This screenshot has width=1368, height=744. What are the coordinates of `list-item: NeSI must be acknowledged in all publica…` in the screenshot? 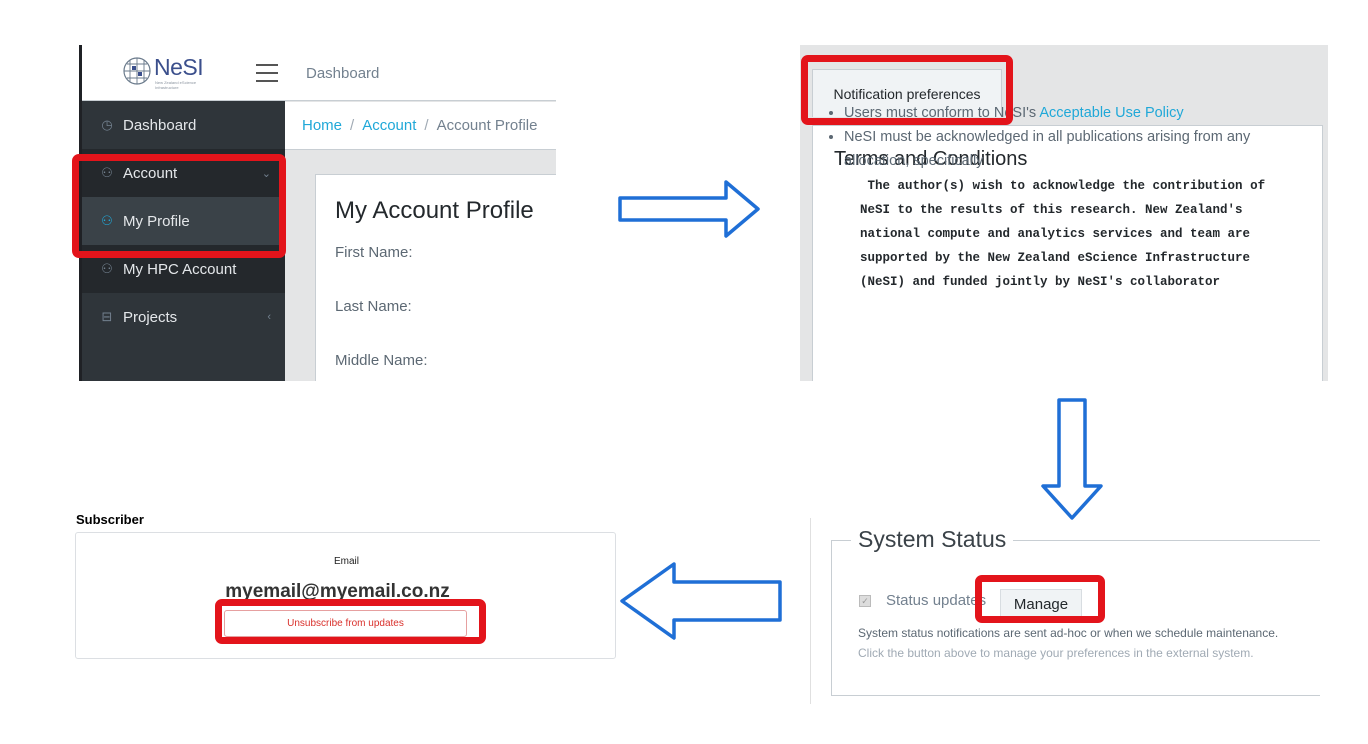 It's located at (1054, 149).